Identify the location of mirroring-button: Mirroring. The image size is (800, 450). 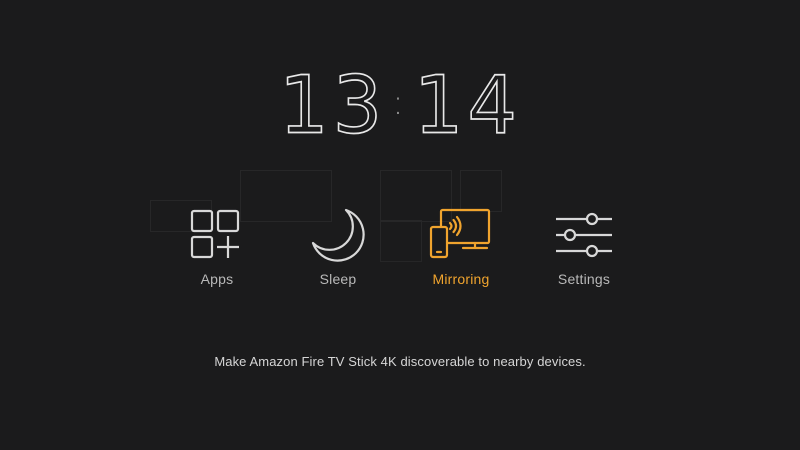
(461, 250).